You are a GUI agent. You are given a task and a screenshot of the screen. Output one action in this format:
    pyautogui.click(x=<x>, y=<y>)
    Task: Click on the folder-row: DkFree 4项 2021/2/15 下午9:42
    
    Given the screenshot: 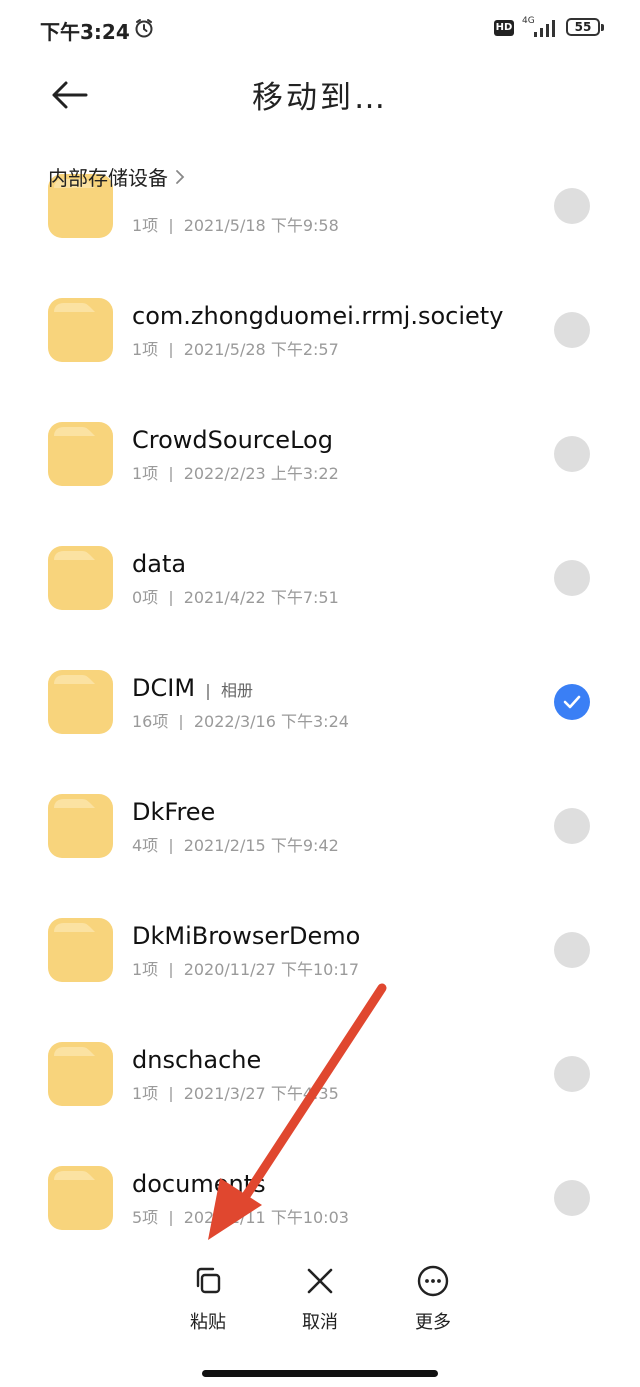 What is the action you would take?
    pyautogui.click(x=320, y=785)
    